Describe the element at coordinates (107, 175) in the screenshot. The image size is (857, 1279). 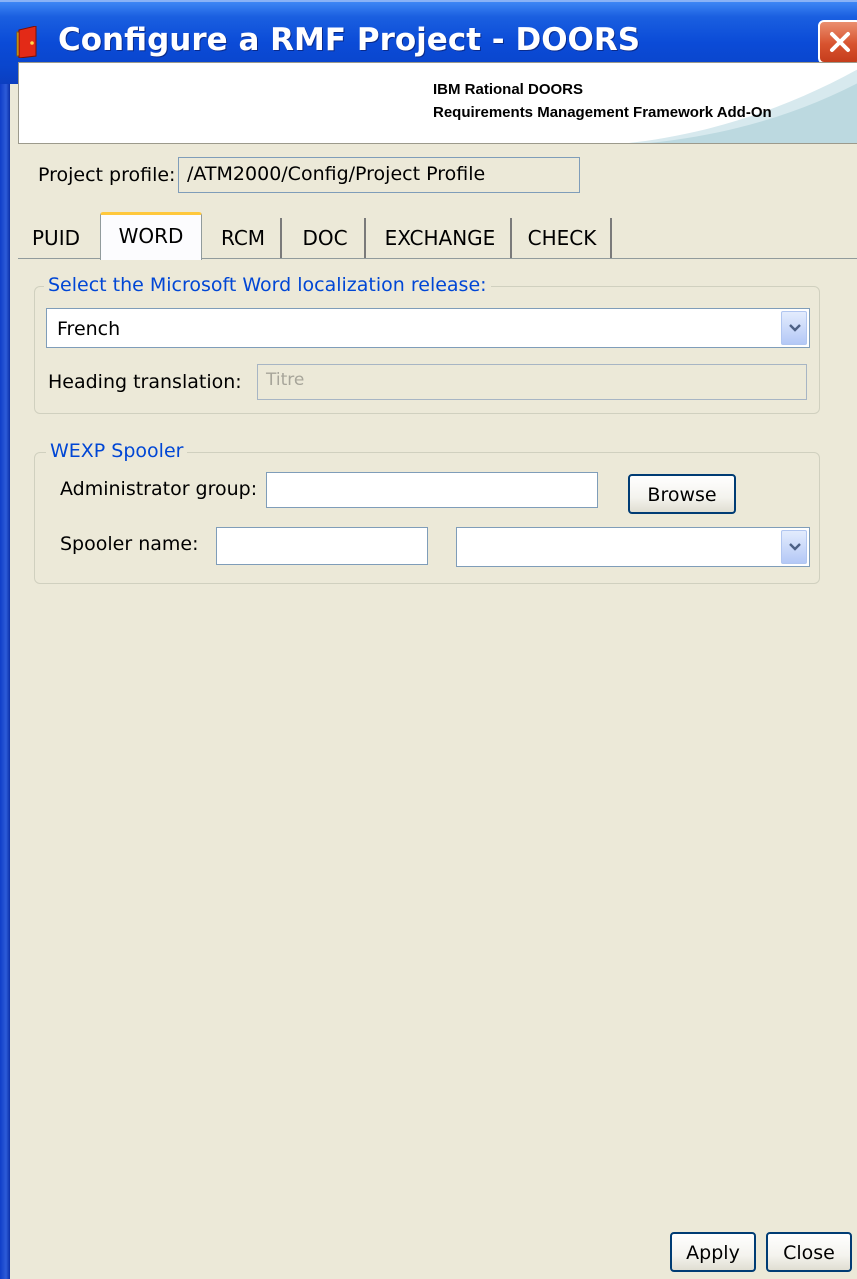
I see `project-profile-label: Project profile:` at that location.